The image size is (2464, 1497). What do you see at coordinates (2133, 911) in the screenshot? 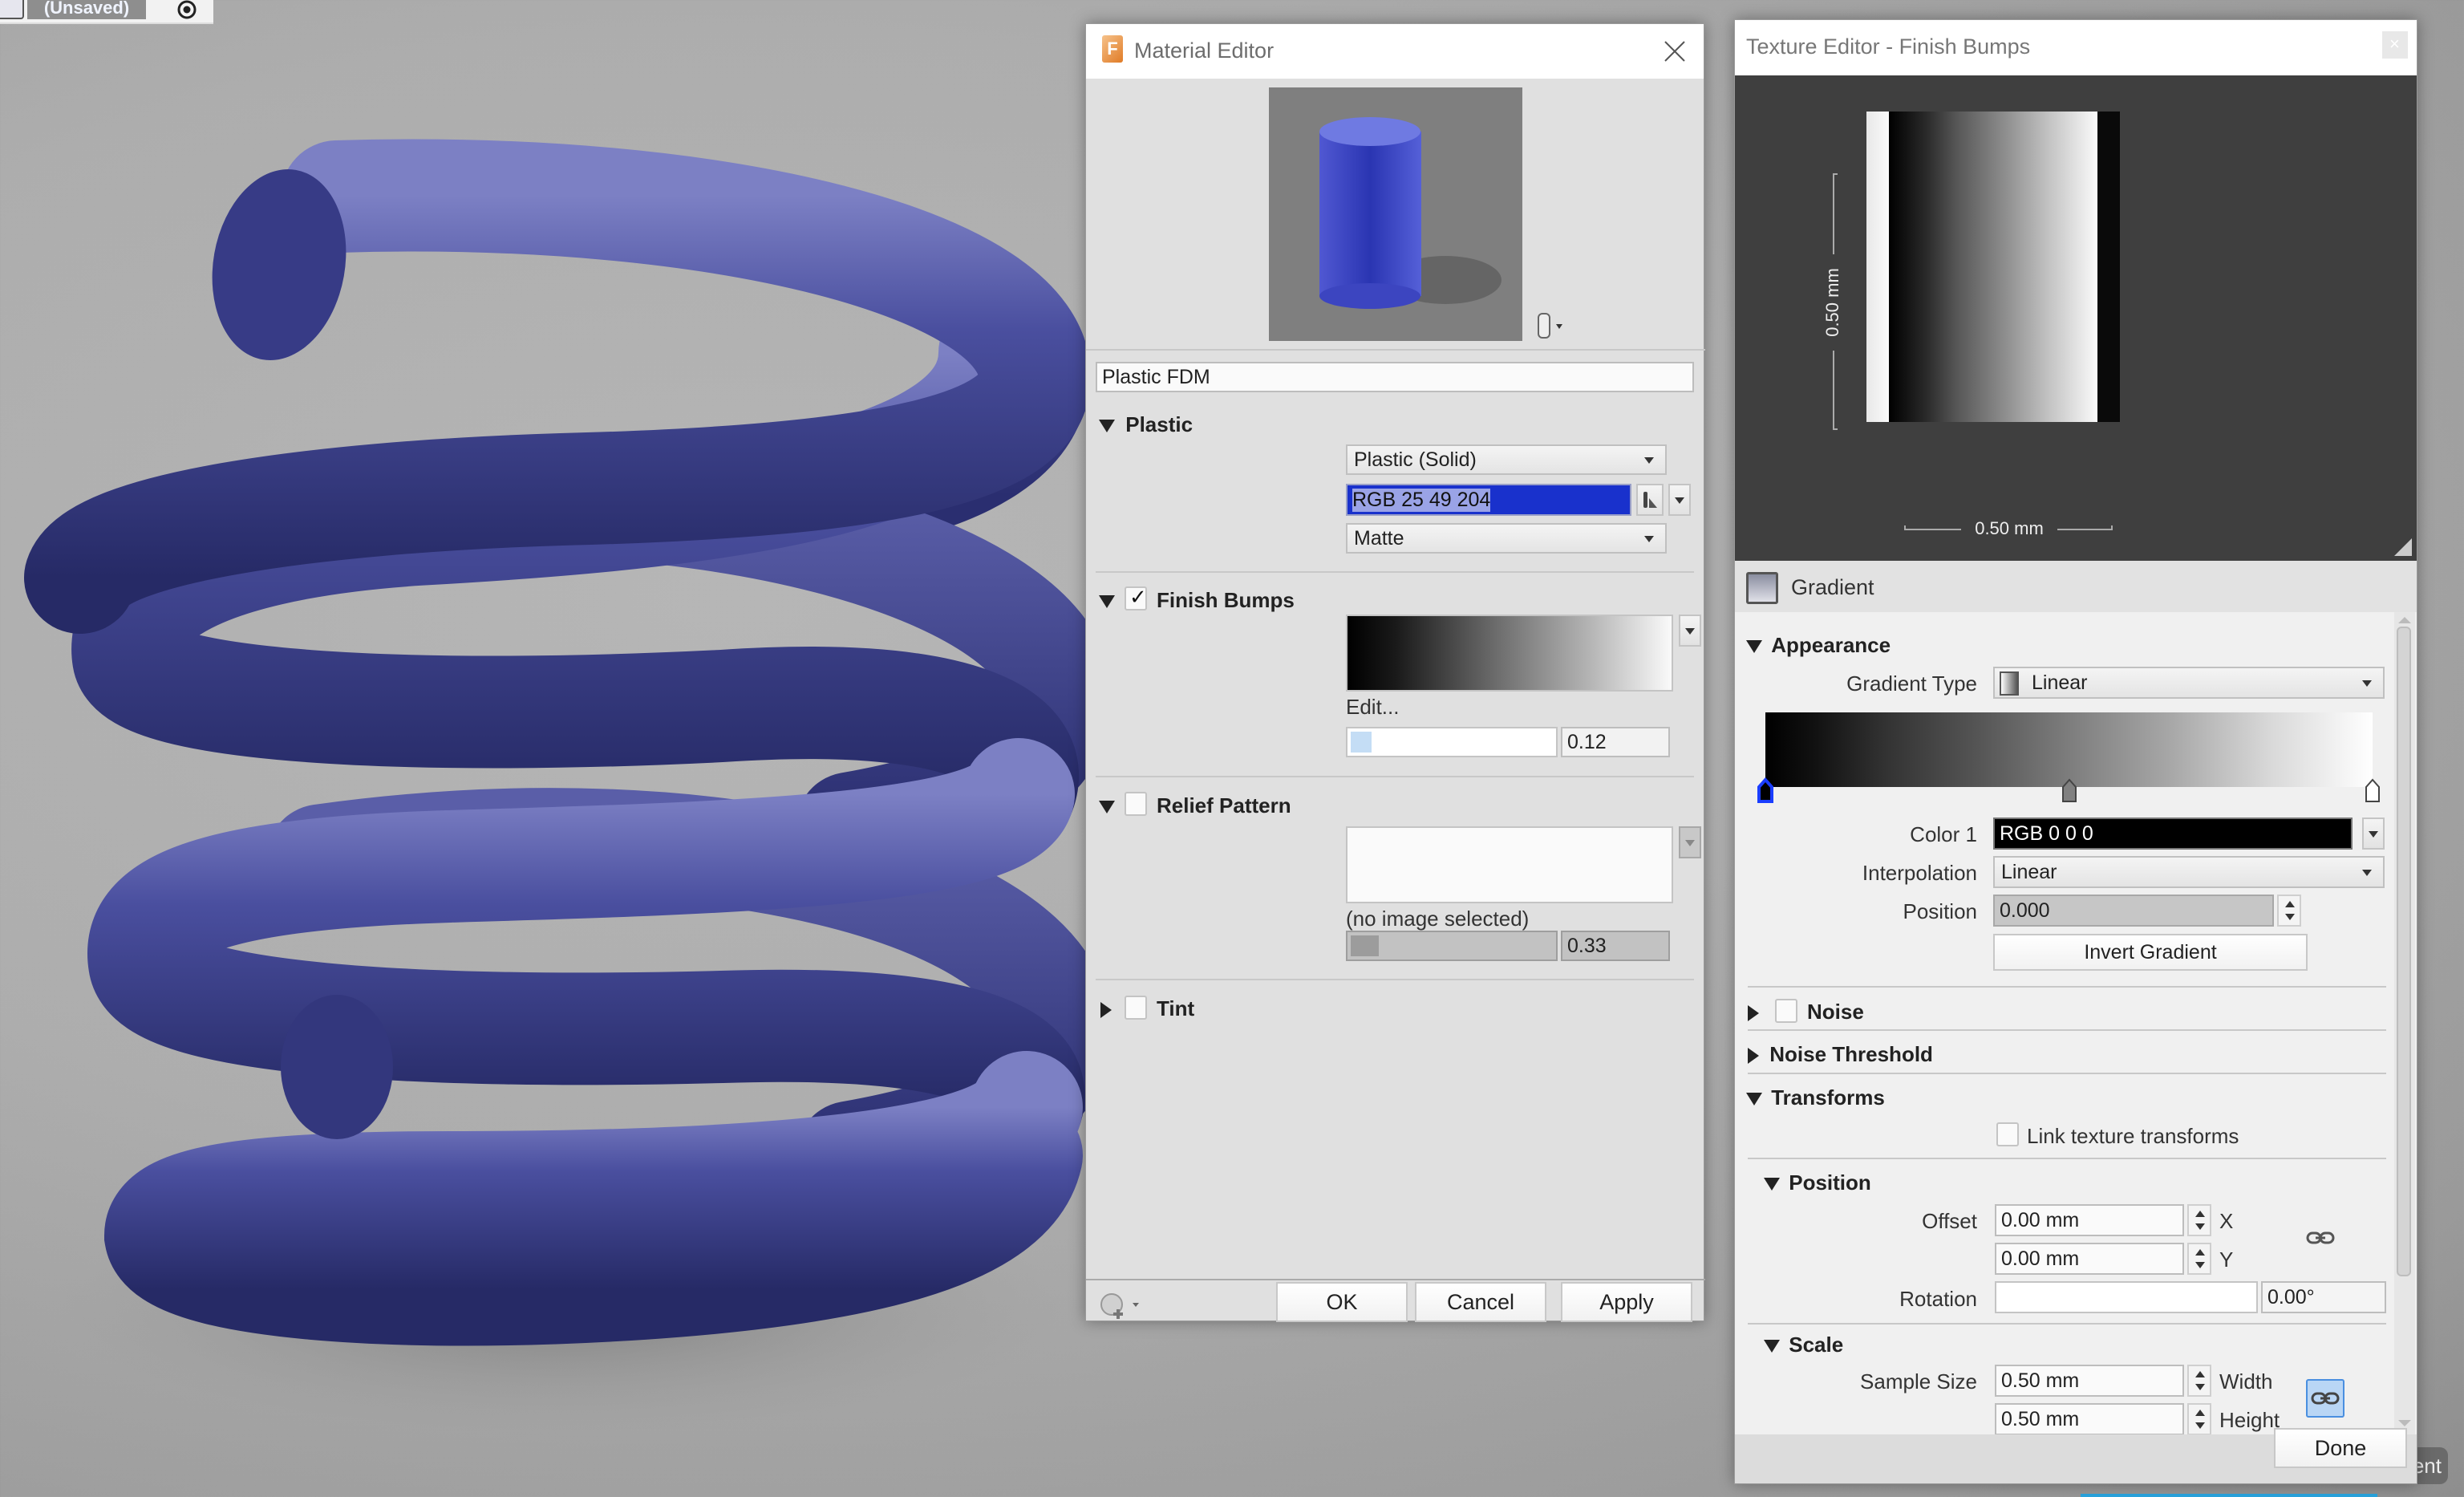
I see `position-input: 0.000` at bounding box center [2133, 911].